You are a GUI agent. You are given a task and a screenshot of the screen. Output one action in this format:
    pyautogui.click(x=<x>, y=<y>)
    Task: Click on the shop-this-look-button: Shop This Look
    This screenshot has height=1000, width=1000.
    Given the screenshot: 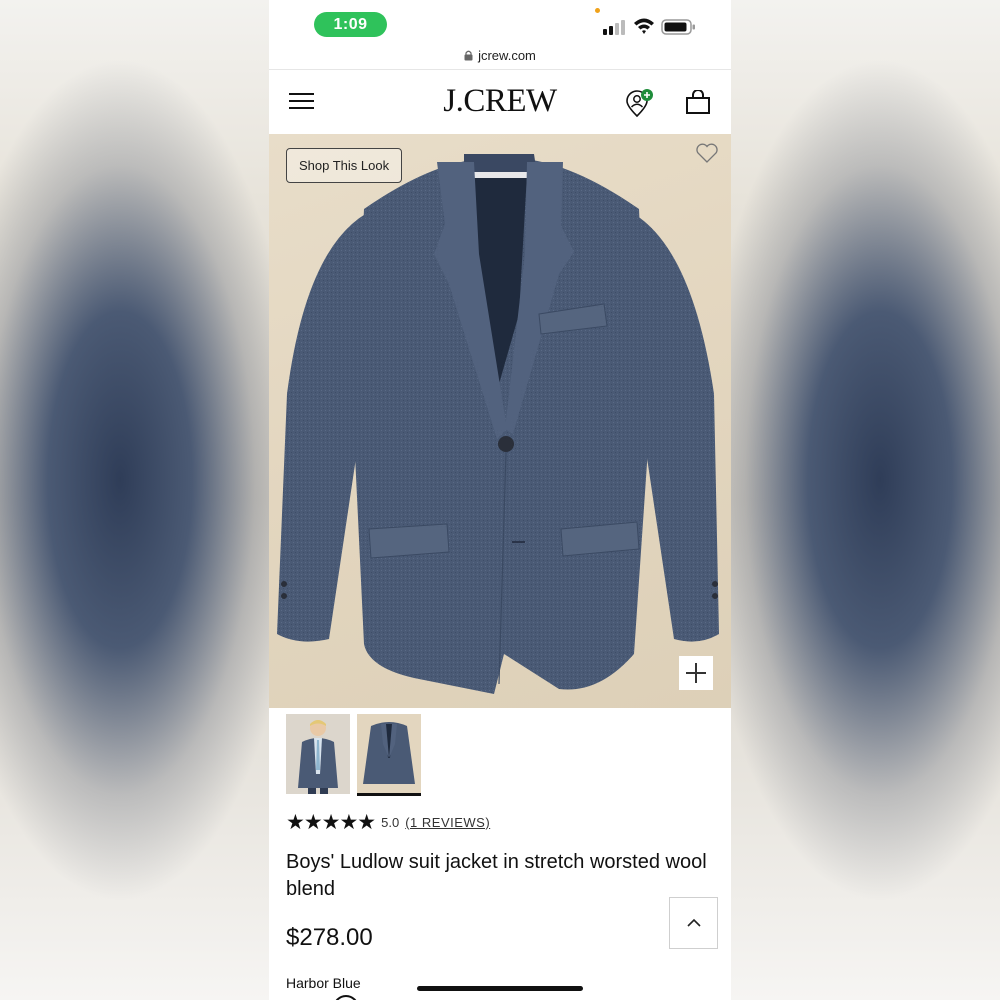 What is the action you would take?
    pyautogui.click(x=344, y=165)
    